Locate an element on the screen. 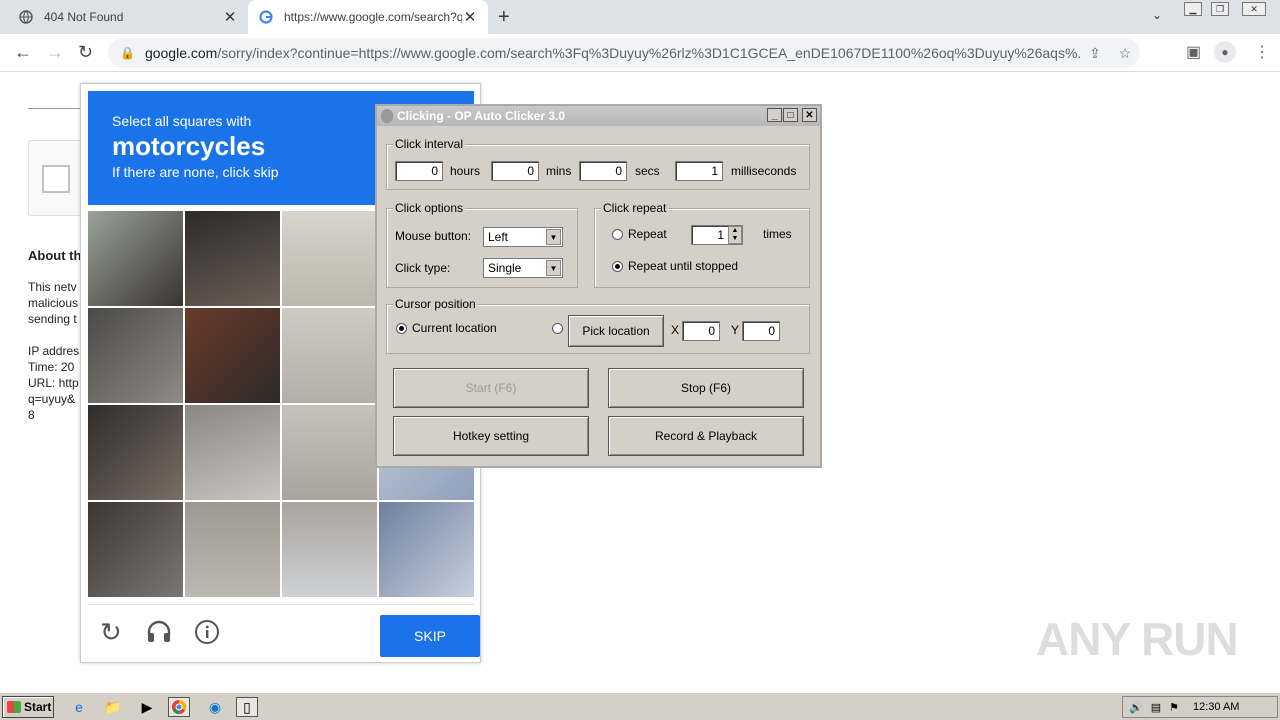 The width and height of the screenshot is (1280, 720). mins-input: 0 is located at coordinates (515, 171).